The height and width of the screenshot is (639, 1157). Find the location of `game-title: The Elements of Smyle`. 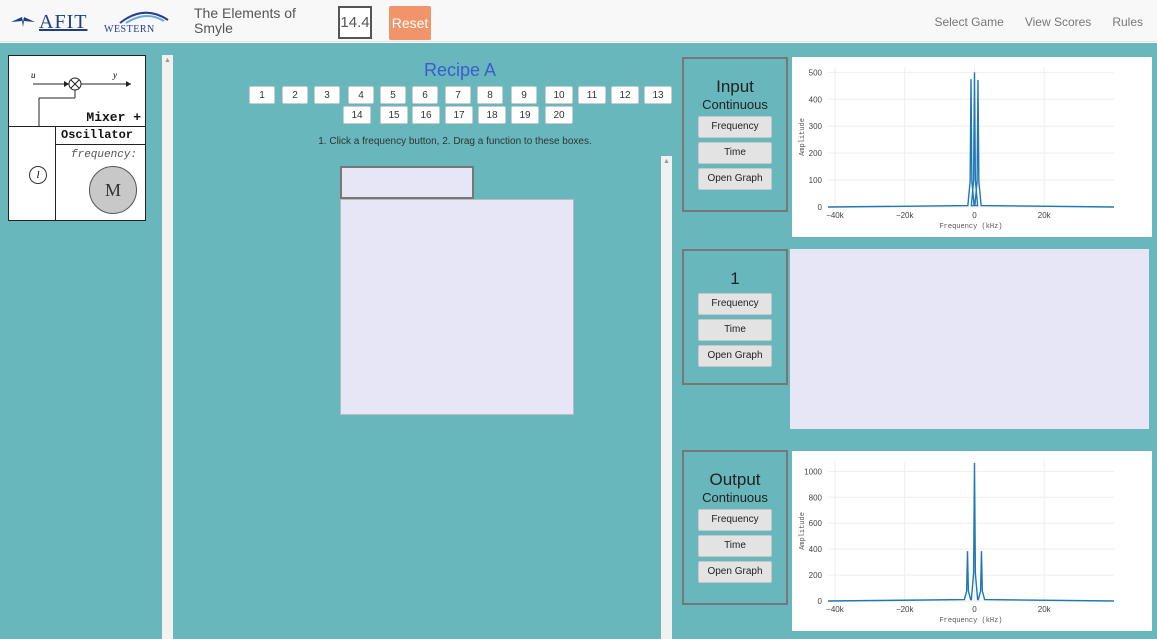

game-title: The Elements of Smyle is located at coordinates (245, 20).